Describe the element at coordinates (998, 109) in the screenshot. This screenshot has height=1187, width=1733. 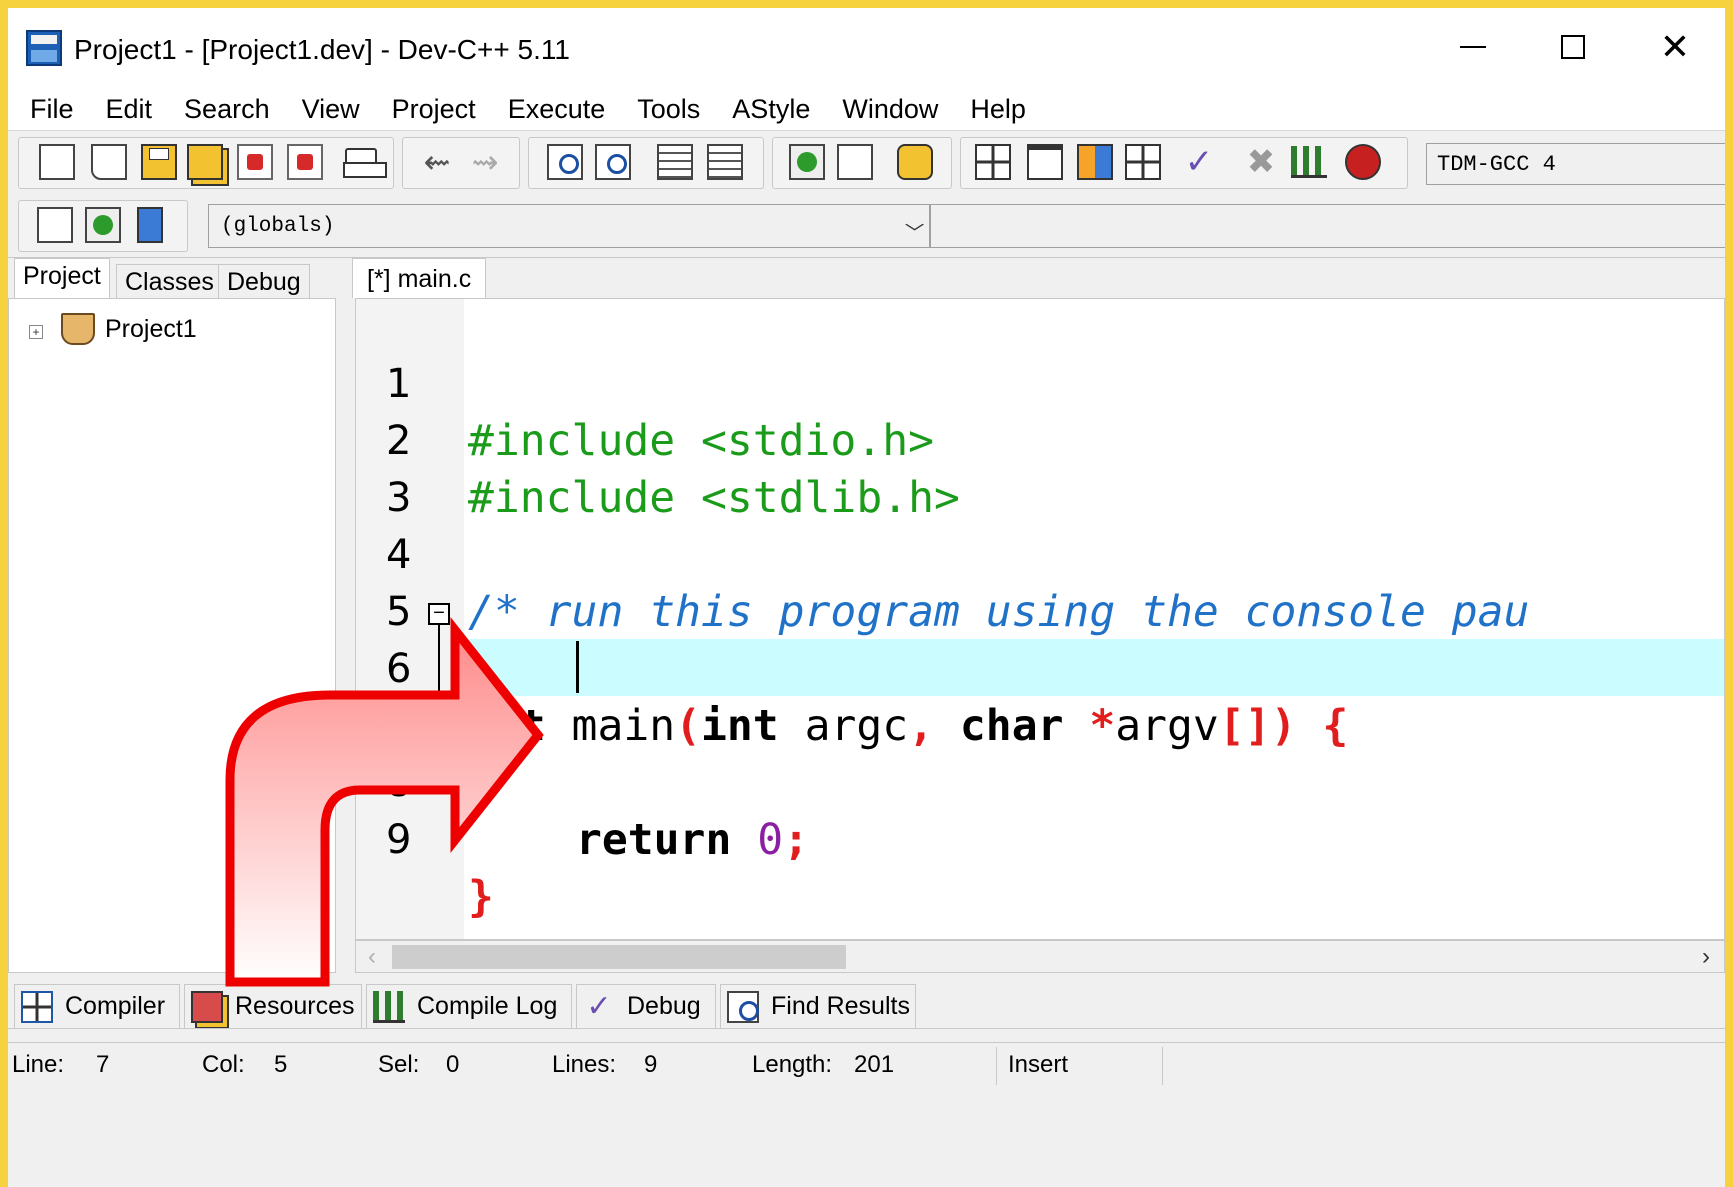
I see `menu-help: Help` at that location.